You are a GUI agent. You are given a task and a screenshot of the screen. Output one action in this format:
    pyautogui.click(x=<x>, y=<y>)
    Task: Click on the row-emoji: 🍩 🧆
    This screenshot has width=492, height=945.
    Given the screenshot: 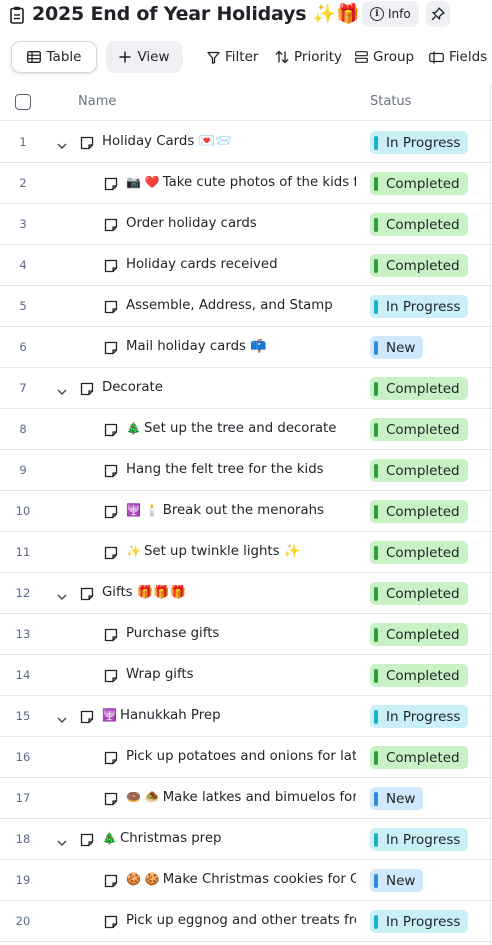 What is the action you would take?
    pyautogui.click(x=143, y=797)
    